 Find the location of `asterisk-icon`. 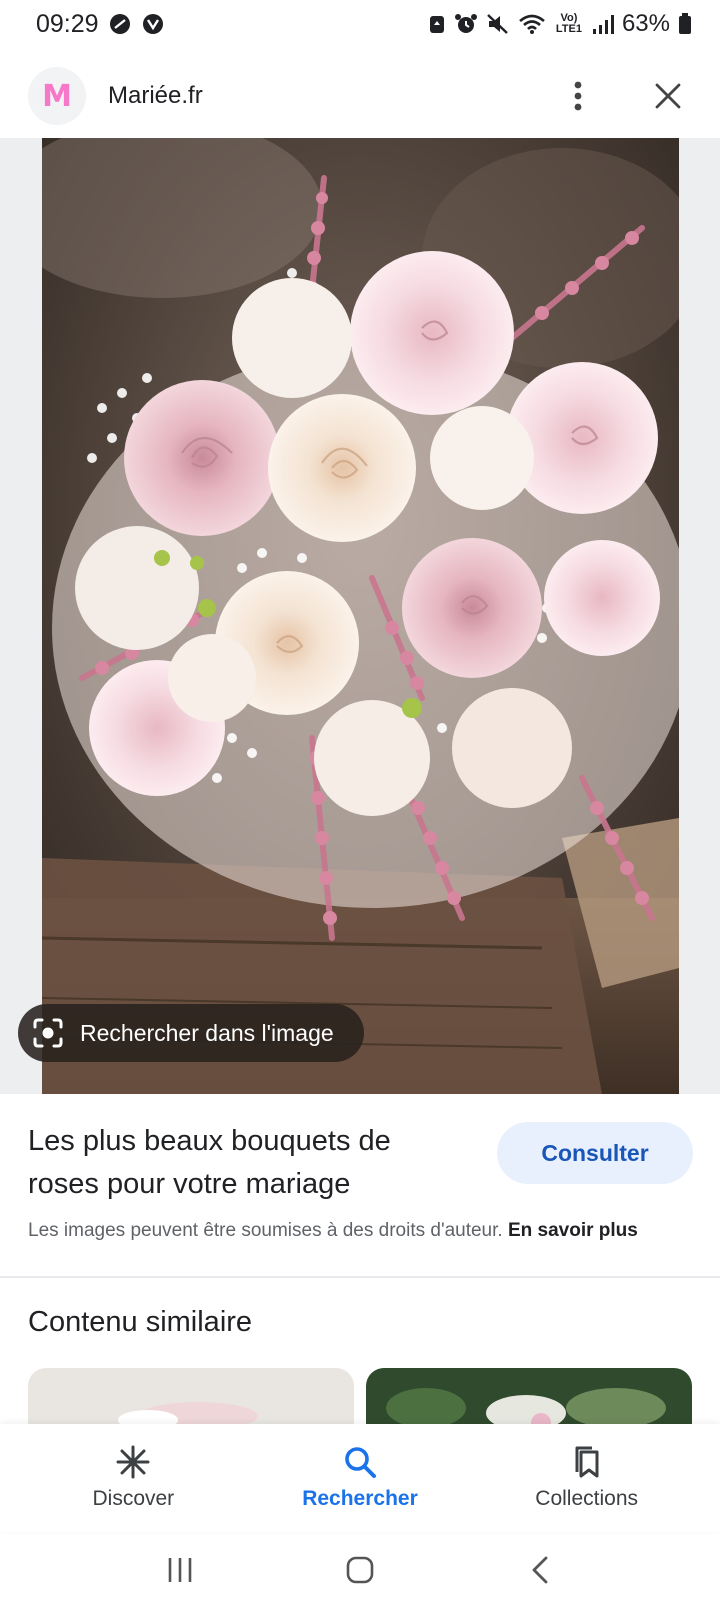

asterisk-icon is located at coordinates (133, 1462).